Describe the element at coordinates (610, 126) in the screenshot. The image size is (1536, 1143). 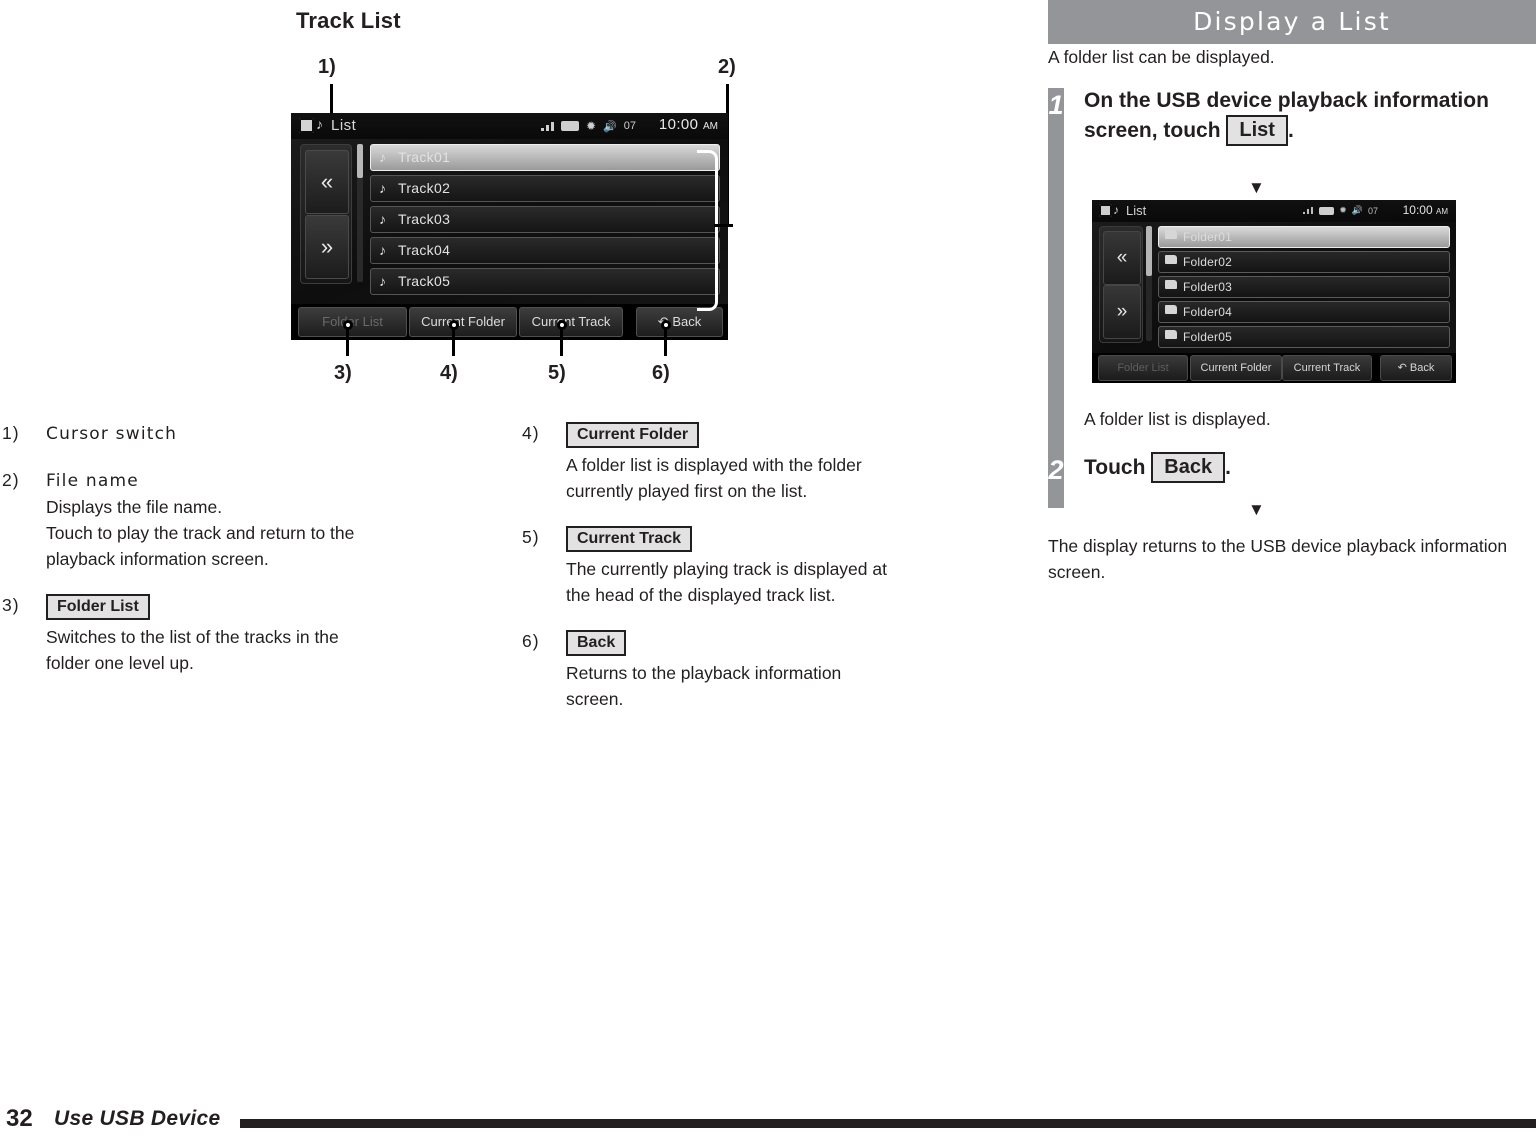
I see `volume-icon: 🔊` at that location.